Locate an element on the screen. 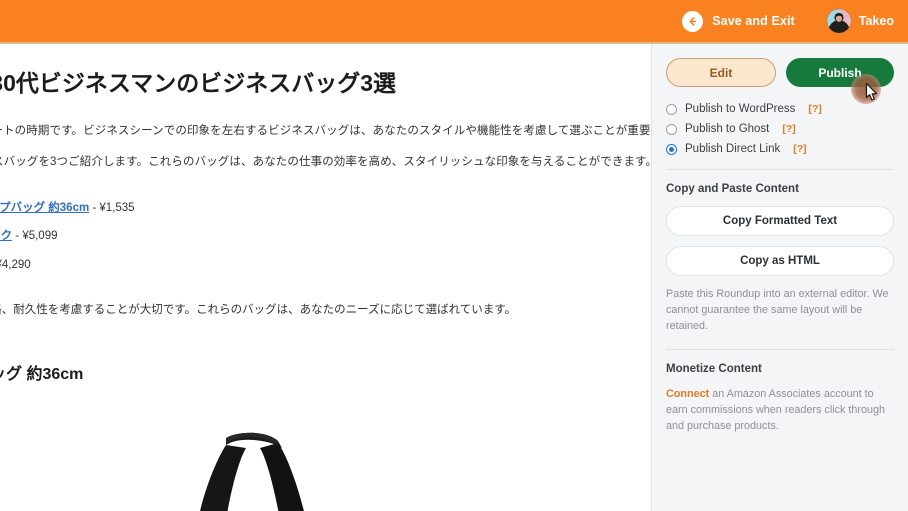 The image size is (908, 511). publish-button: Publish is located at coordinates (840, 72).